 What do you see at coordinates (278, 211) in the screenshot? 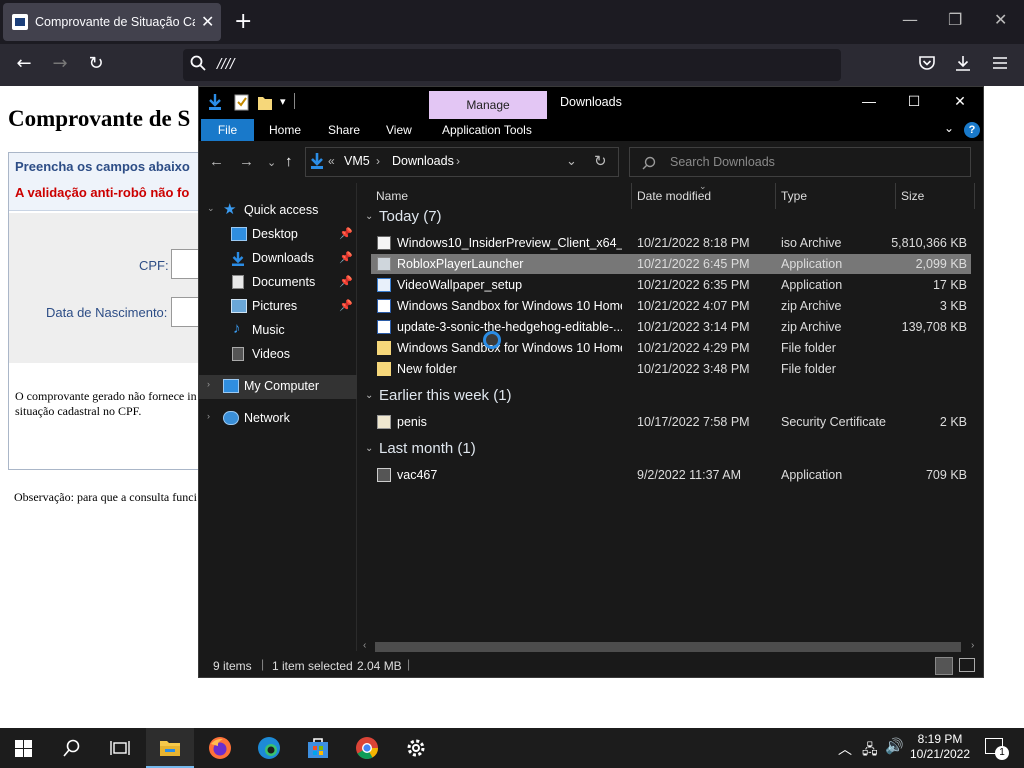
I see `sidebar-item-quick-access: ⌄ ★ Quick access` at bounding box center [278, 211].